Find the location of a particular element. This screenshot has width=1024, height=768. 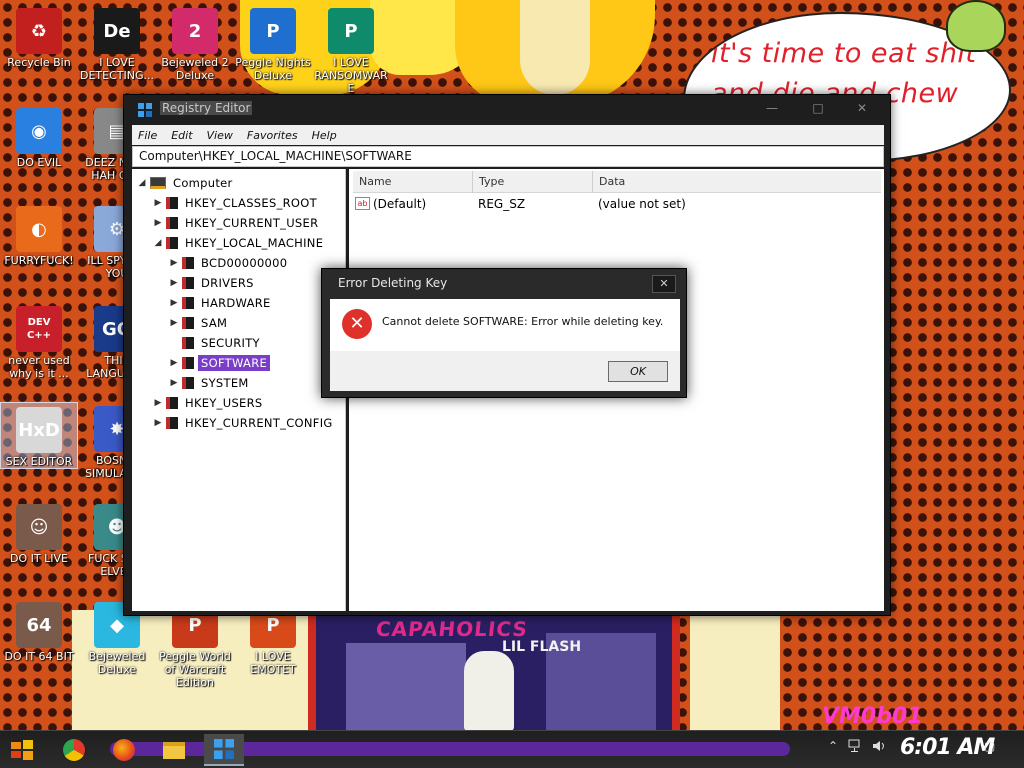

ok-button: OK is located at coordinates (638, 371).